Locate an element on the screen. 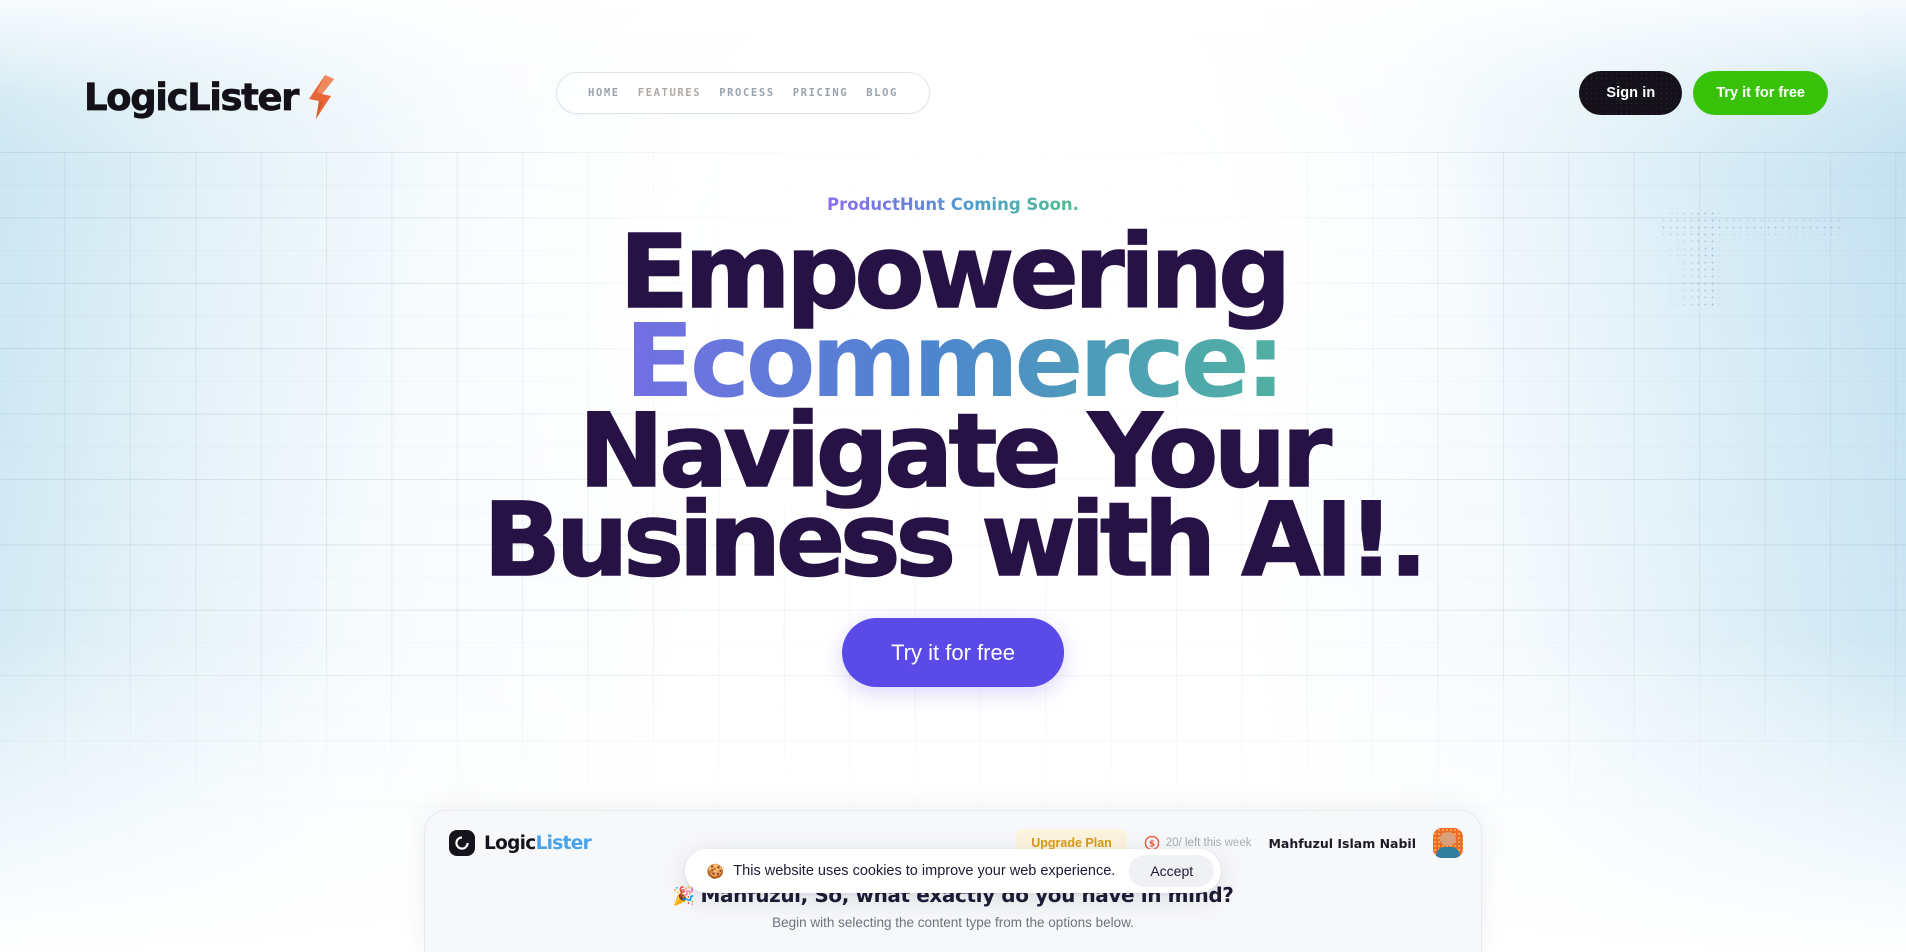  hero-title-line-4: Business with AI!. is located at coordinates (955, 540).